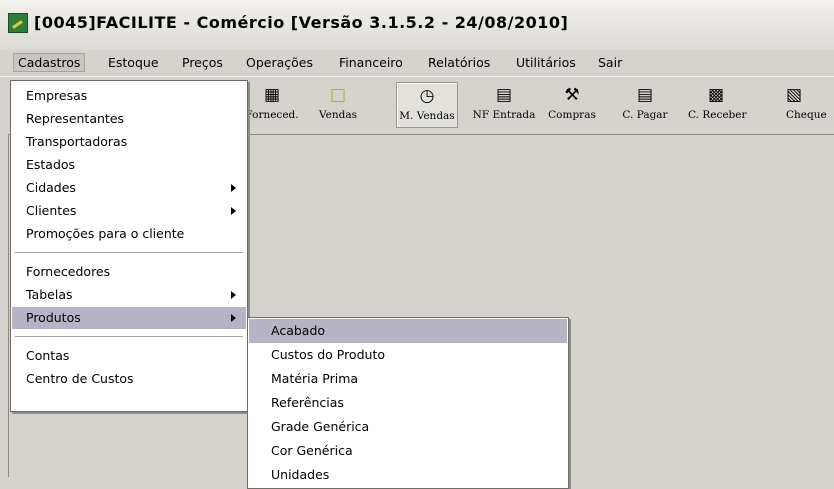 The image size is (834, 489). What do you see at coordinates (129, 356) in the screenshot?
I see `menu-item-contas: Contas` at bounding box center [129, 356].